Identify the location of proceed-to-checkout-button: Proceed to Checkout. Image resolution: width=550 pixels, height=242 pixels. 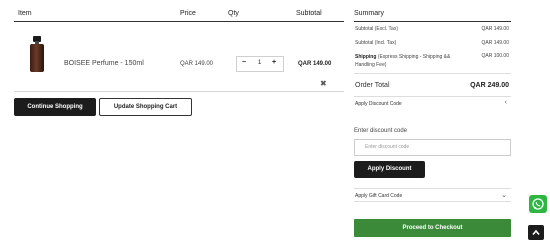
(432, 228).